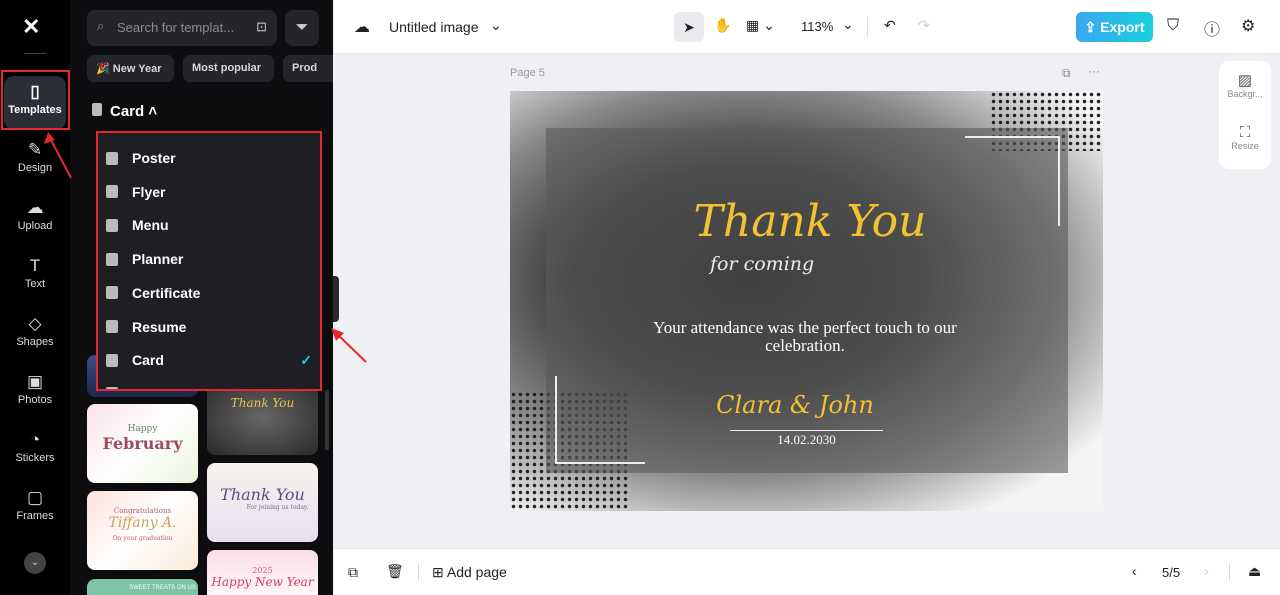 This screenshot has height=595, width=1280. I want to click on page-count: 5/5, so click(1171, 572).